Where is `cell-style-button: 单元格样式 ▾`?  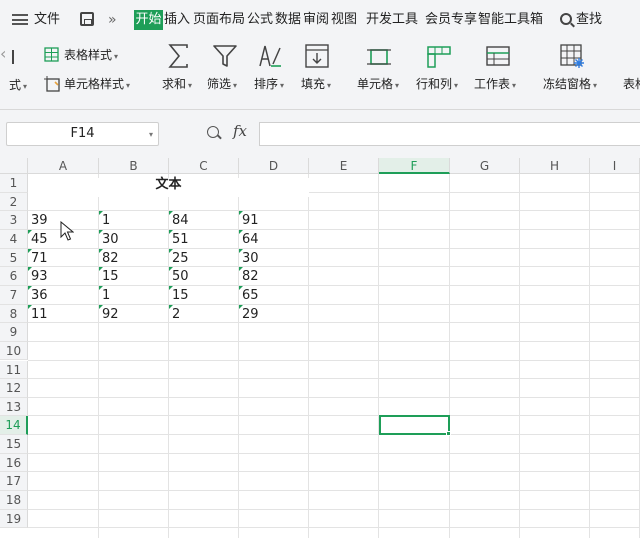
cell-style-button: 单元格样式 ▾ is located at coordinates (97, 85).